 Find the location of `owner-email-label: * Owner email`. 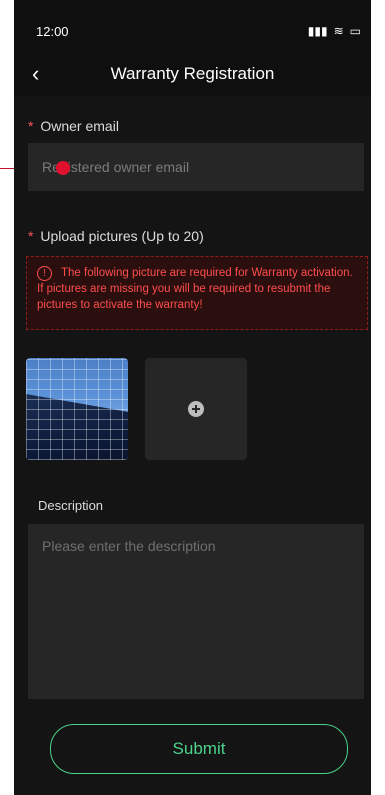

owner-email-label: * Owner email is located at coordinates (73, 126).